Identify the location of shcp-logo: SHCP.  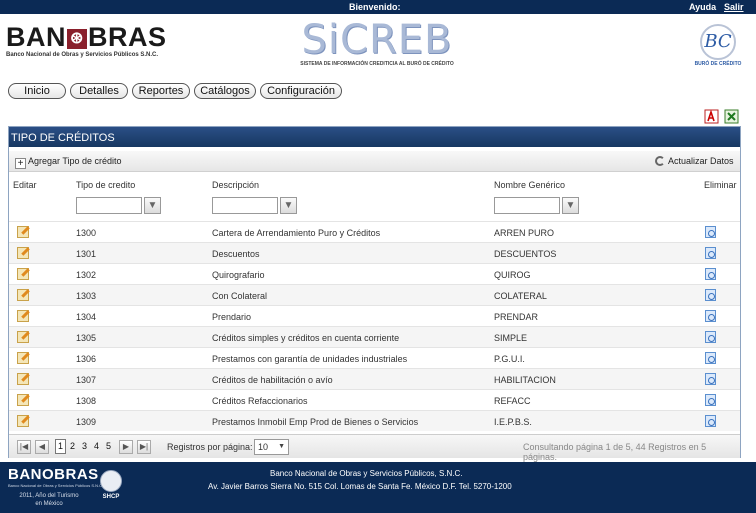
(111, 489).